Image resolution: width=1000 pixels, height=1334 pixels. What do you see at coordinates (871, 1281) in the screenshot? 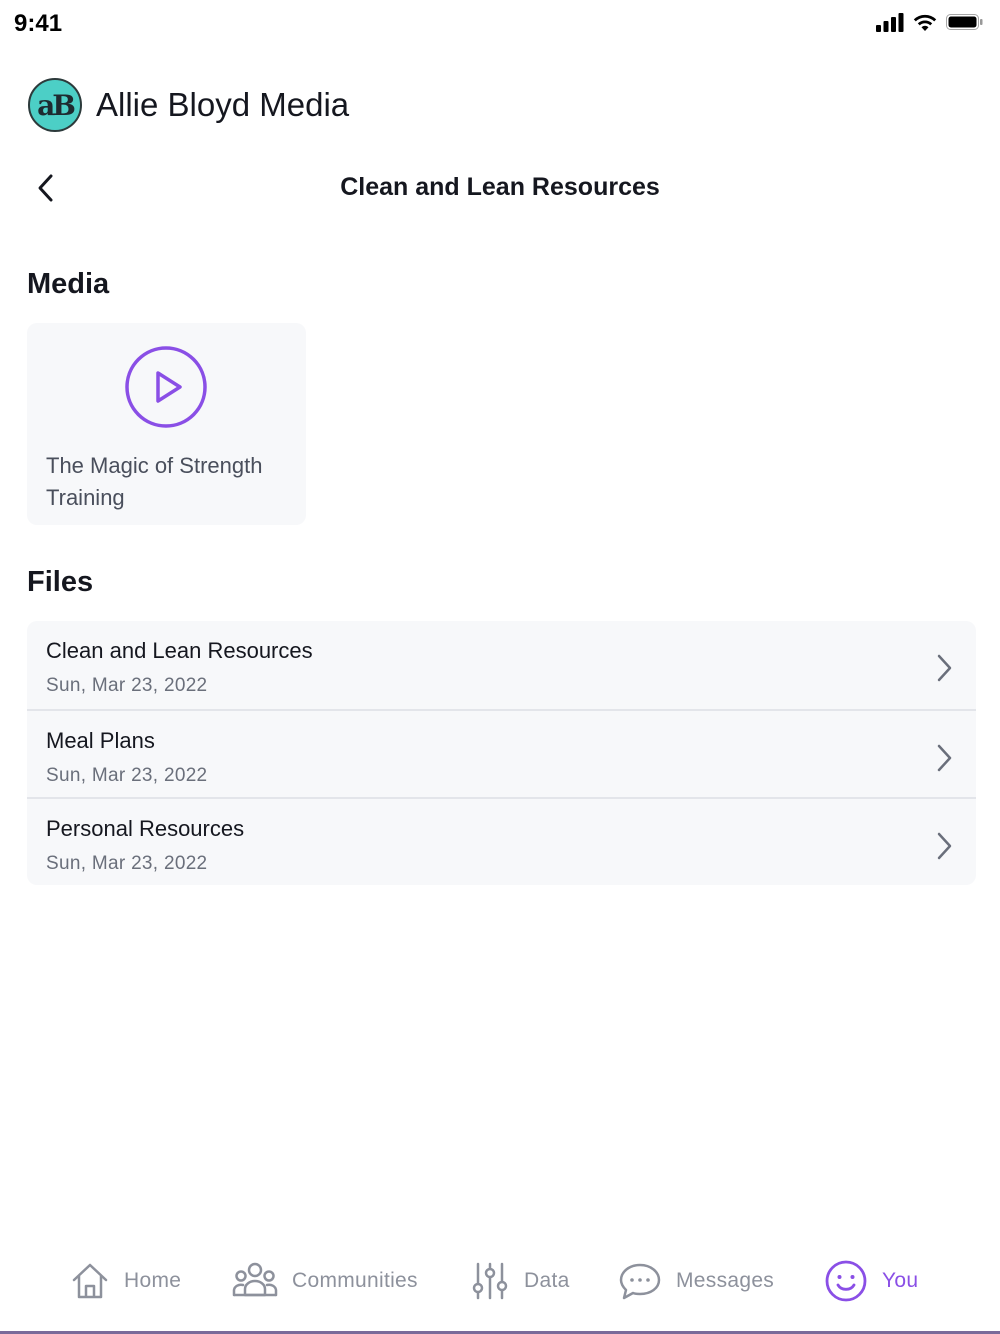
I see `tab-you: You` at bounding box center [871, 1281].